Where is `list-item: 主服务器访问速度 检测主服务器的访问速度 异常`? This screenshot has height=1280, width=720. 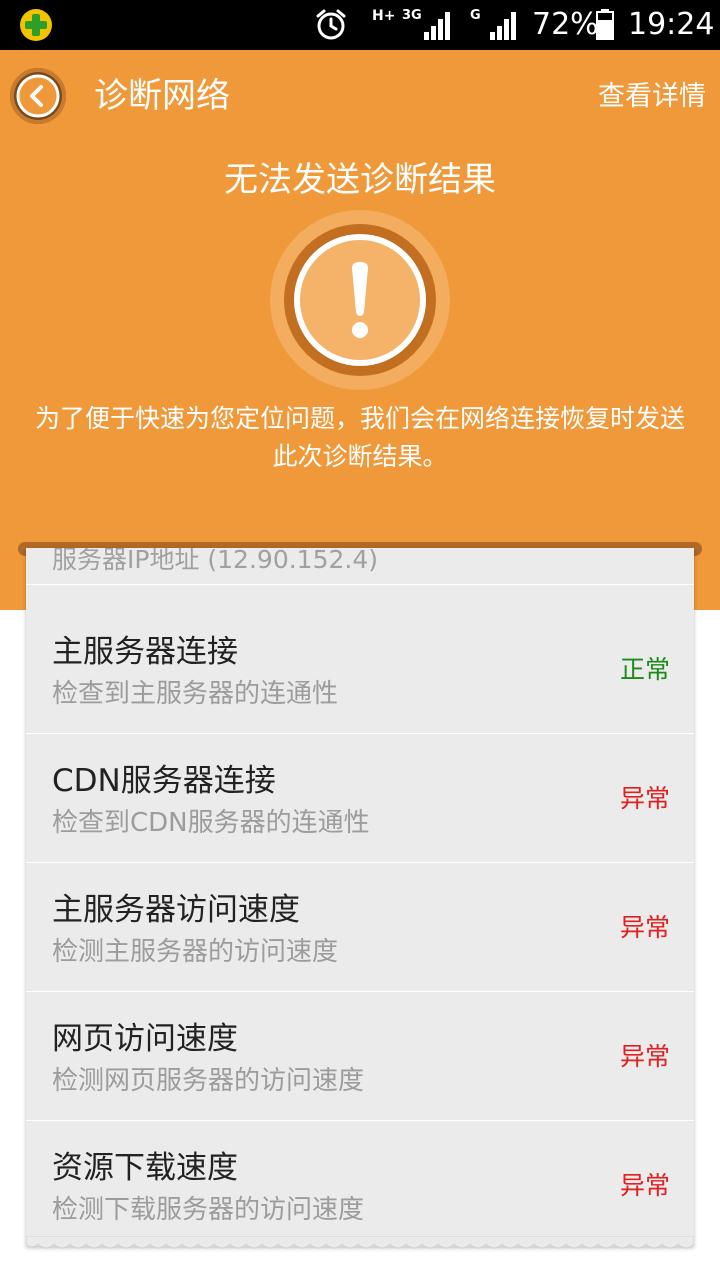 list-item: 主服务器访问速度 检测主服务器的访问速度 异常 is located at coordinates (360, 927).